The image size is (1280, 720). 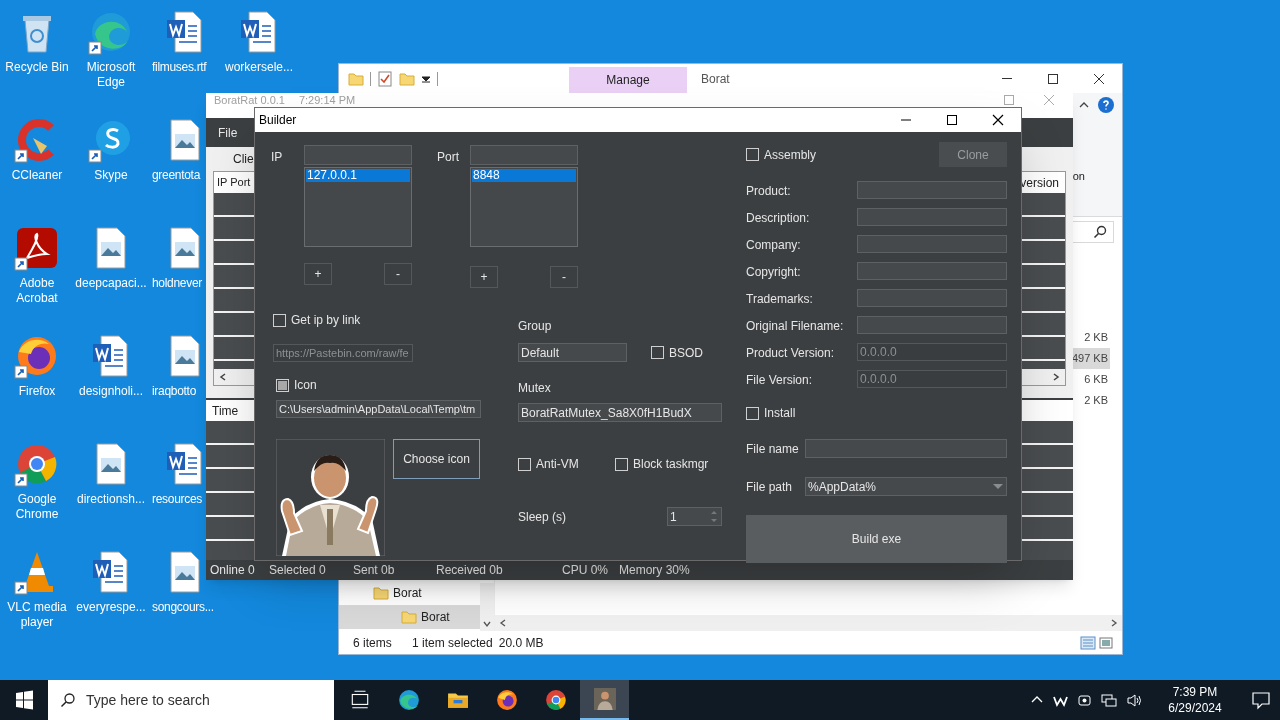 I want to click on column-header: Time, so click(x=222, y=410).